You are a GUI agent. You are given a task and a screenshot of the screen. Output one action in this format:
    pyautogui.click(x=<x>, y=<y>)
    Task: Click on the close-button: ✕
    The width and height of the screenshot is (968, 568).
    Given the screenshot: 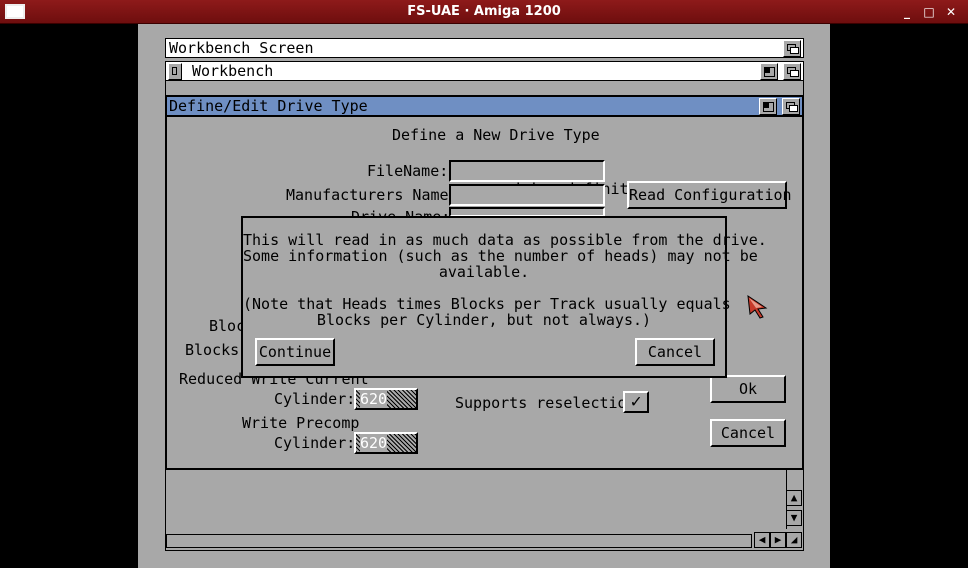 What is the action you would take?
    pyautogui.click(x=951, y=12)
    